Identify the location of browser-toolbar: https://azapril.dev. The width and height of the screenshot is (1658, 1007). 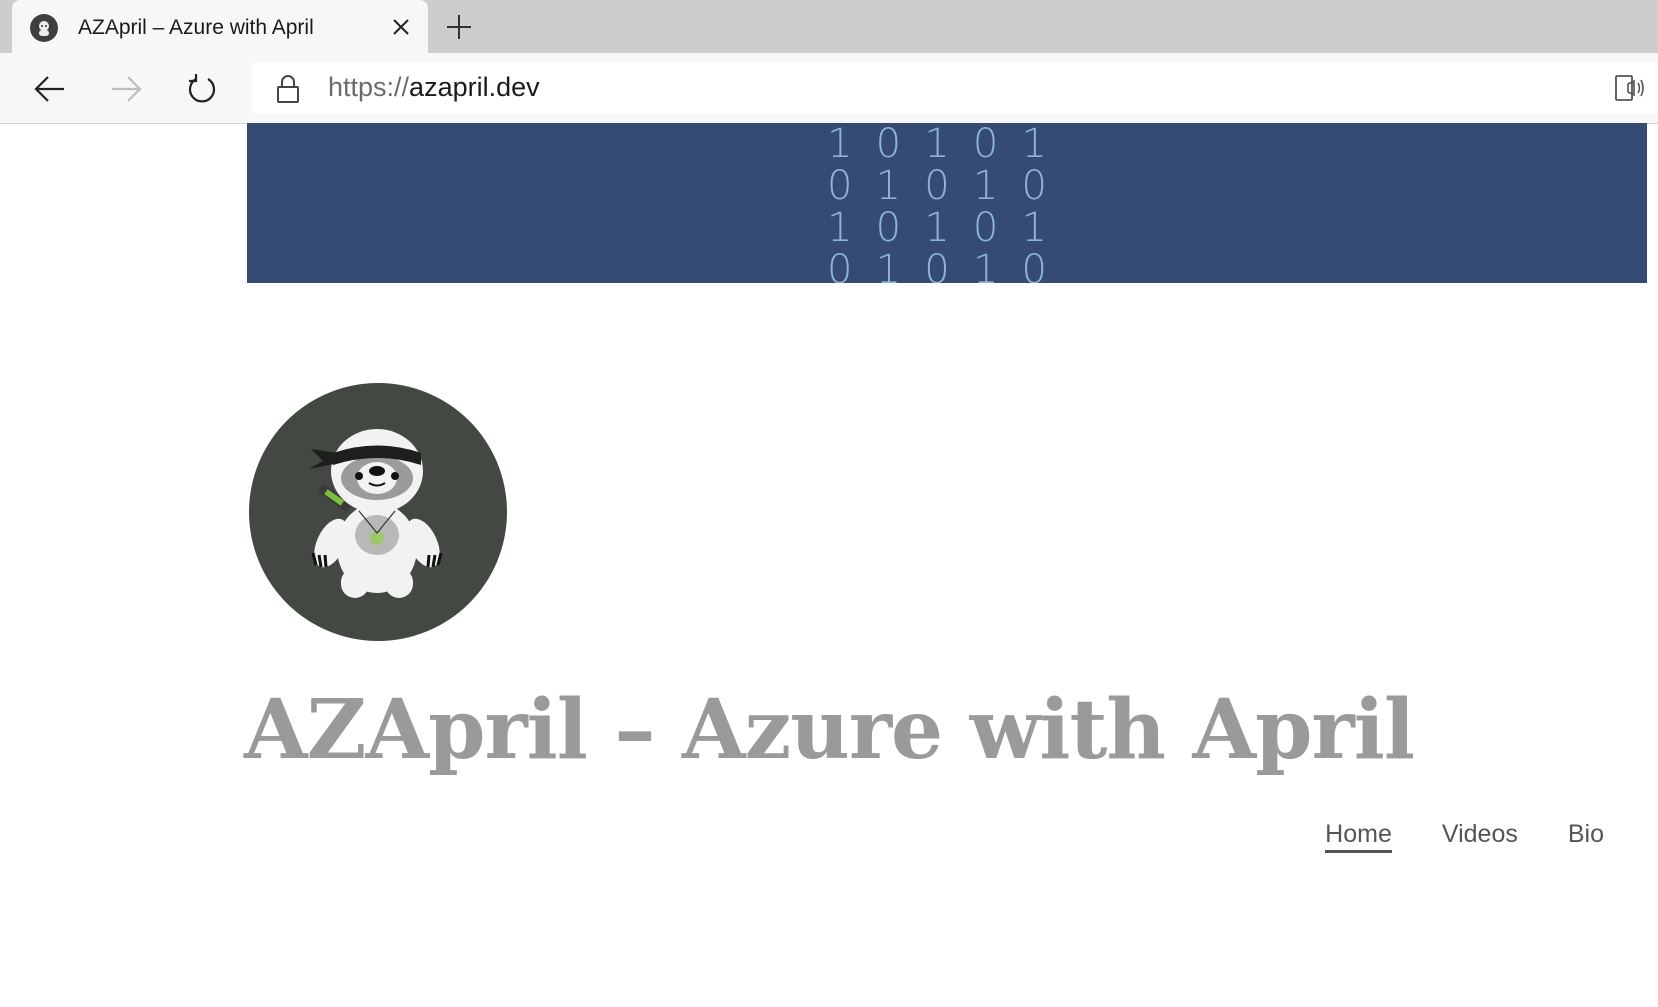
(829, 88).